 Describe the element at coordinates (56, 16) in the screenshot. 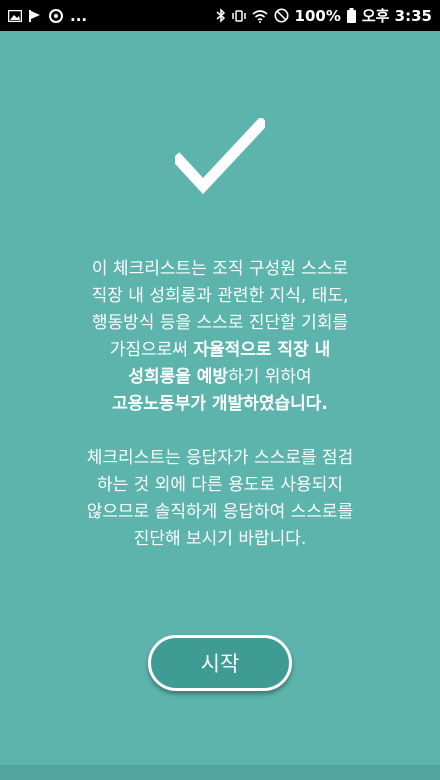

I see `sync-icon` at that location.